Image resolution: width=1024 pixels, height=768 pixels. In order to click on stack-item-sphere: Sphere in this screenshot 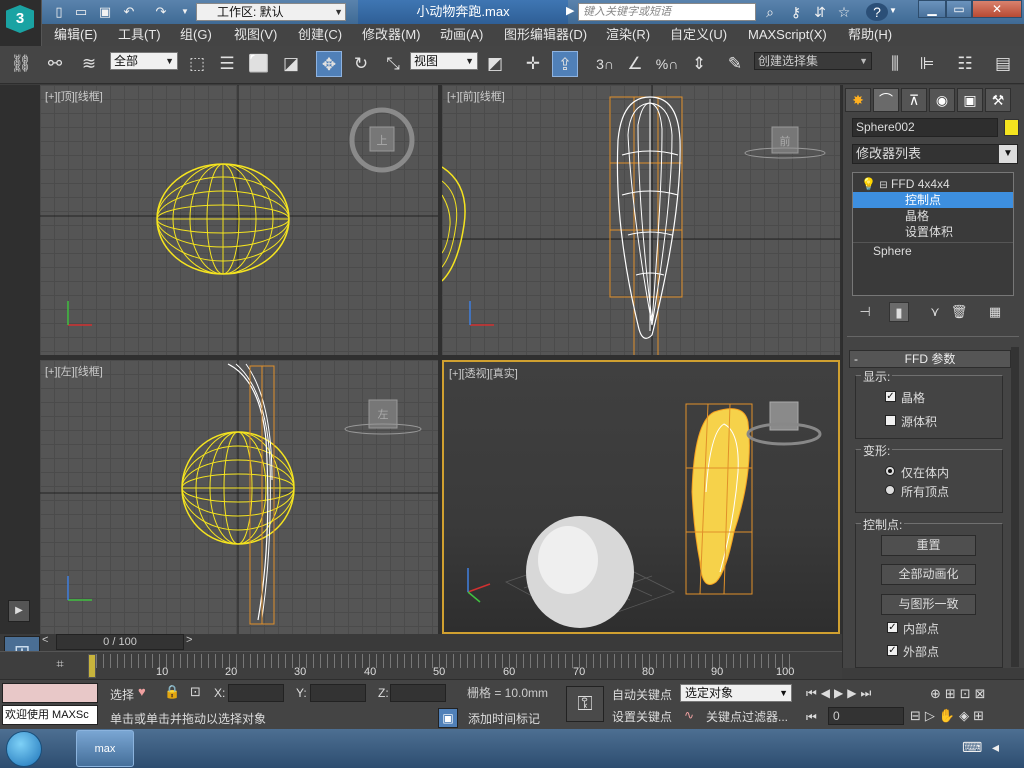, I will do `click(933, 250)`.